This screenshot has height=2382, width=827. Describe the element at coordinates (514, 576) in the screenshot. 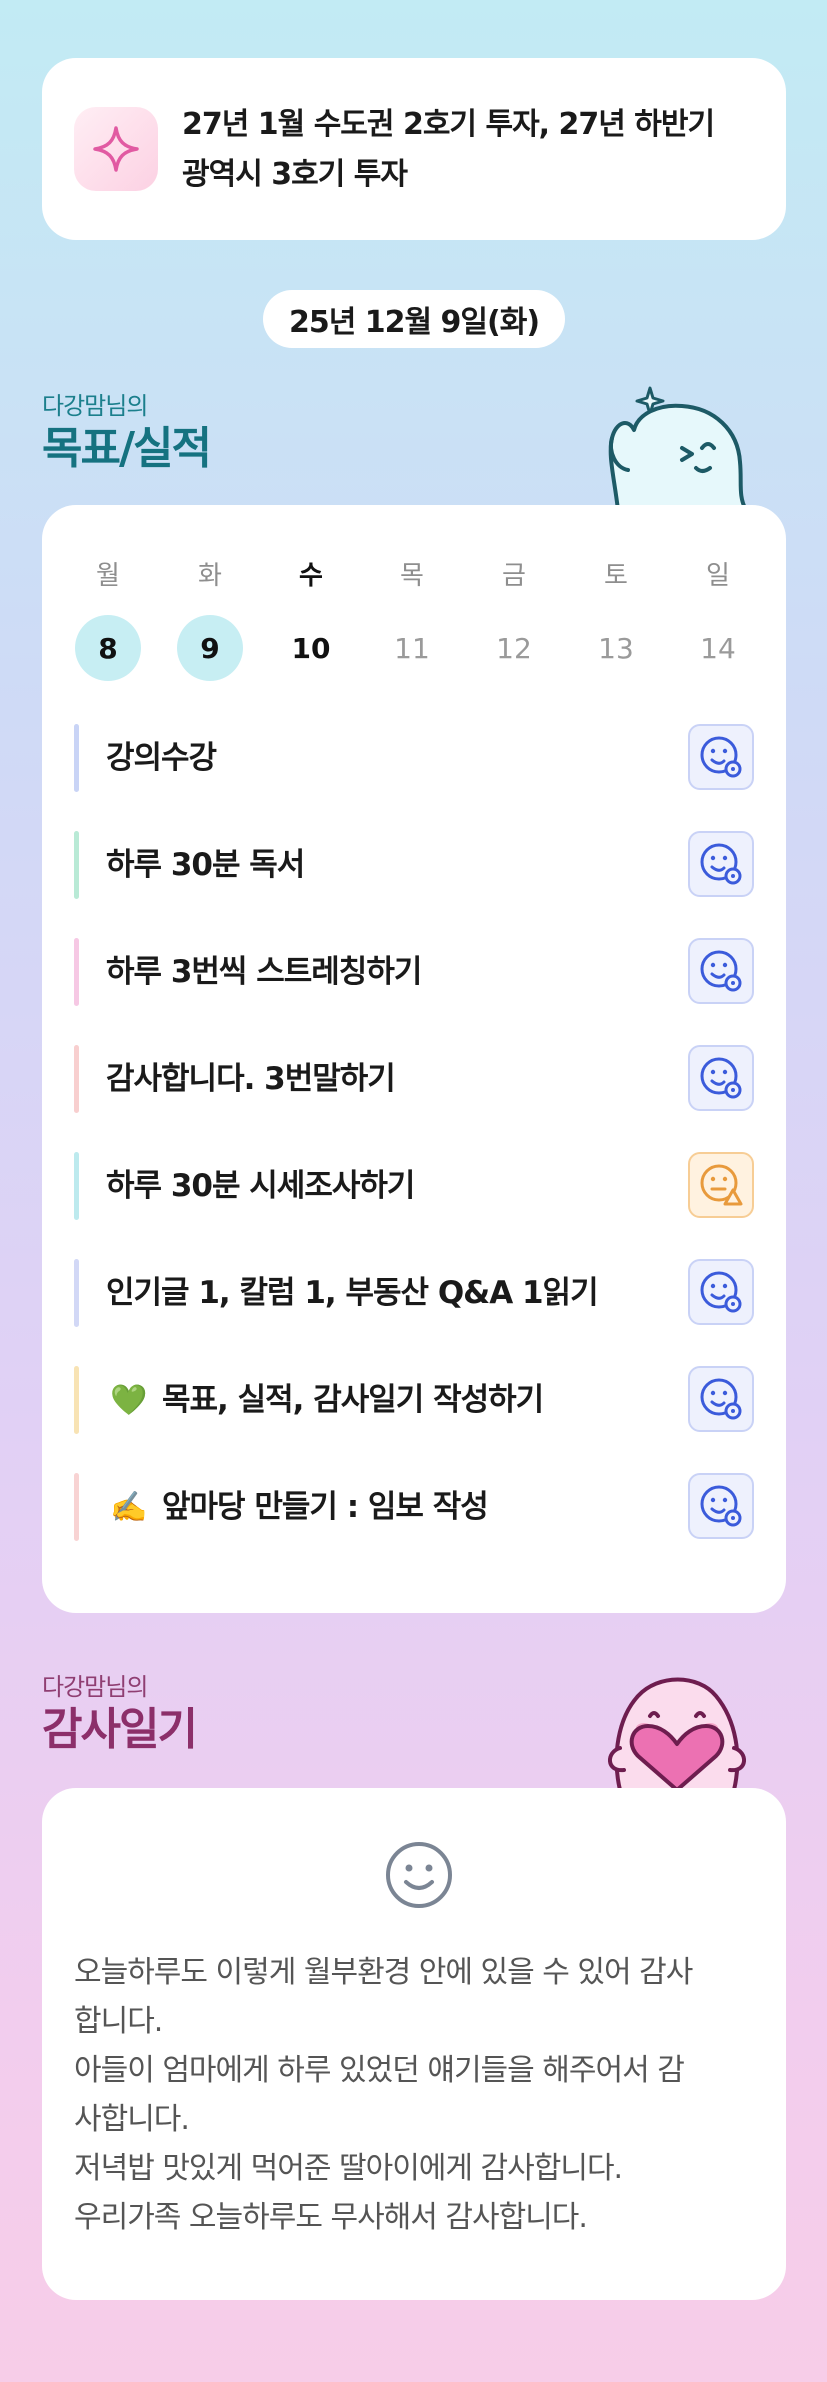

I see `weekday-label: 금` at that location.